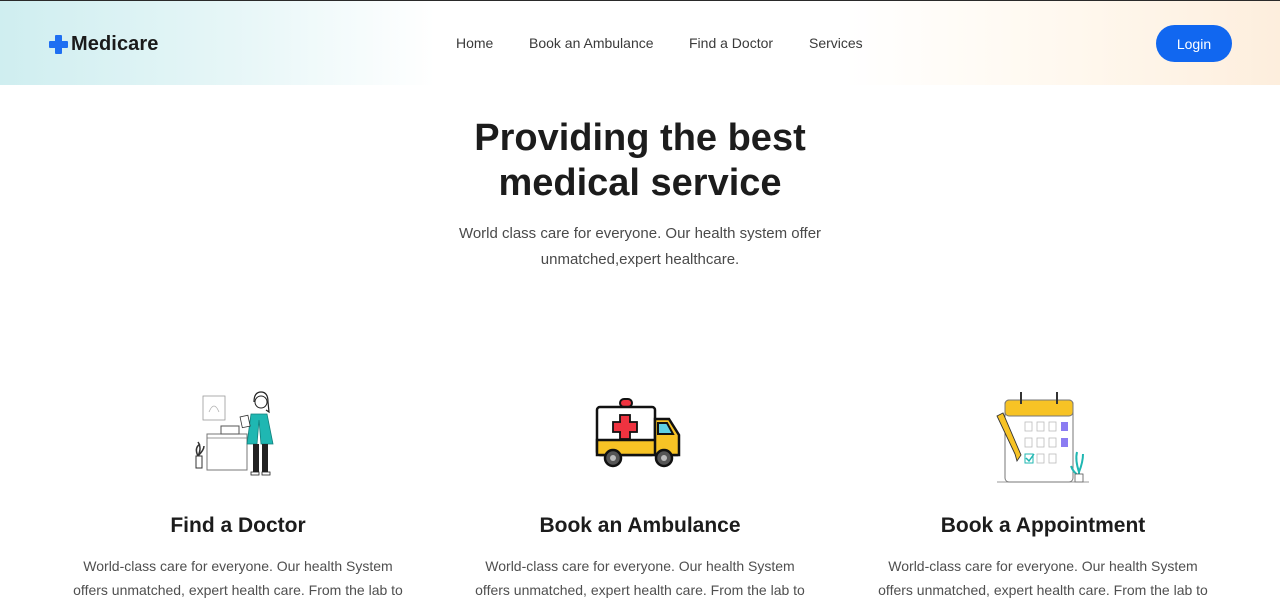 Image resolution: width=1280 pixels, height=598 pixels. Describe the element at coordinates (1042, 437) in the screenshot. I see `calendar-illustration-icon` at that location.